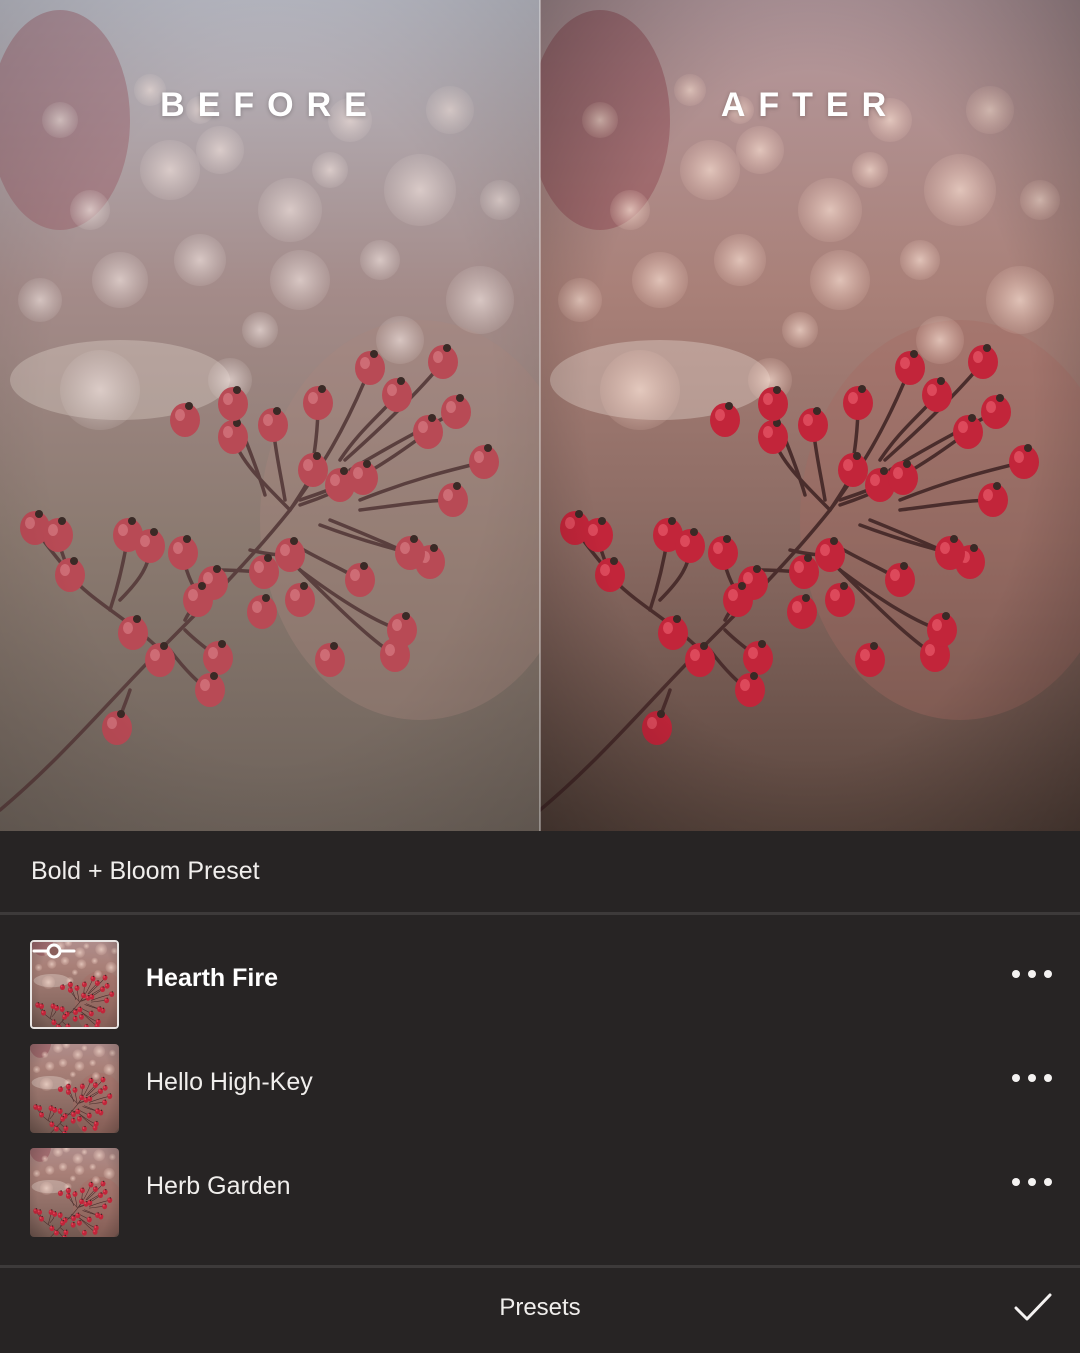 The width and height of the screenshot is (1080, 1353). I want to click on comparison-divider, so click(540, 415).